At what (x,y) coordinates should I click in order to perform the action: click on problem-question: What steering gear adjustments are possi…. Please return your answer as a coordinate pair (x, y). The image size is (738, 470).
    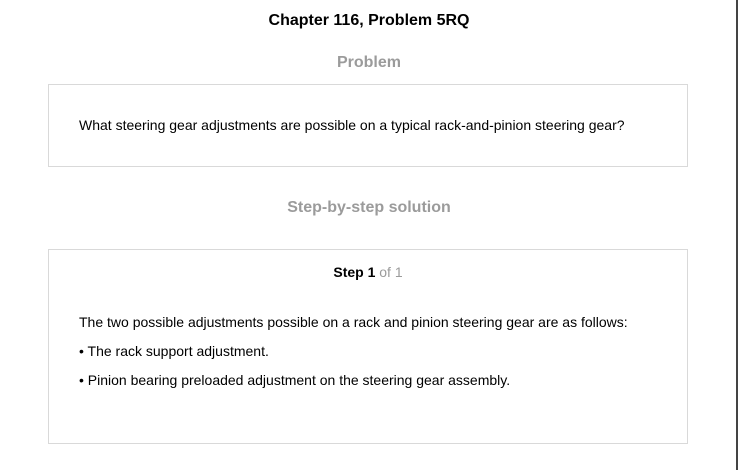
    Looking at the image, I should click on (352, 125).